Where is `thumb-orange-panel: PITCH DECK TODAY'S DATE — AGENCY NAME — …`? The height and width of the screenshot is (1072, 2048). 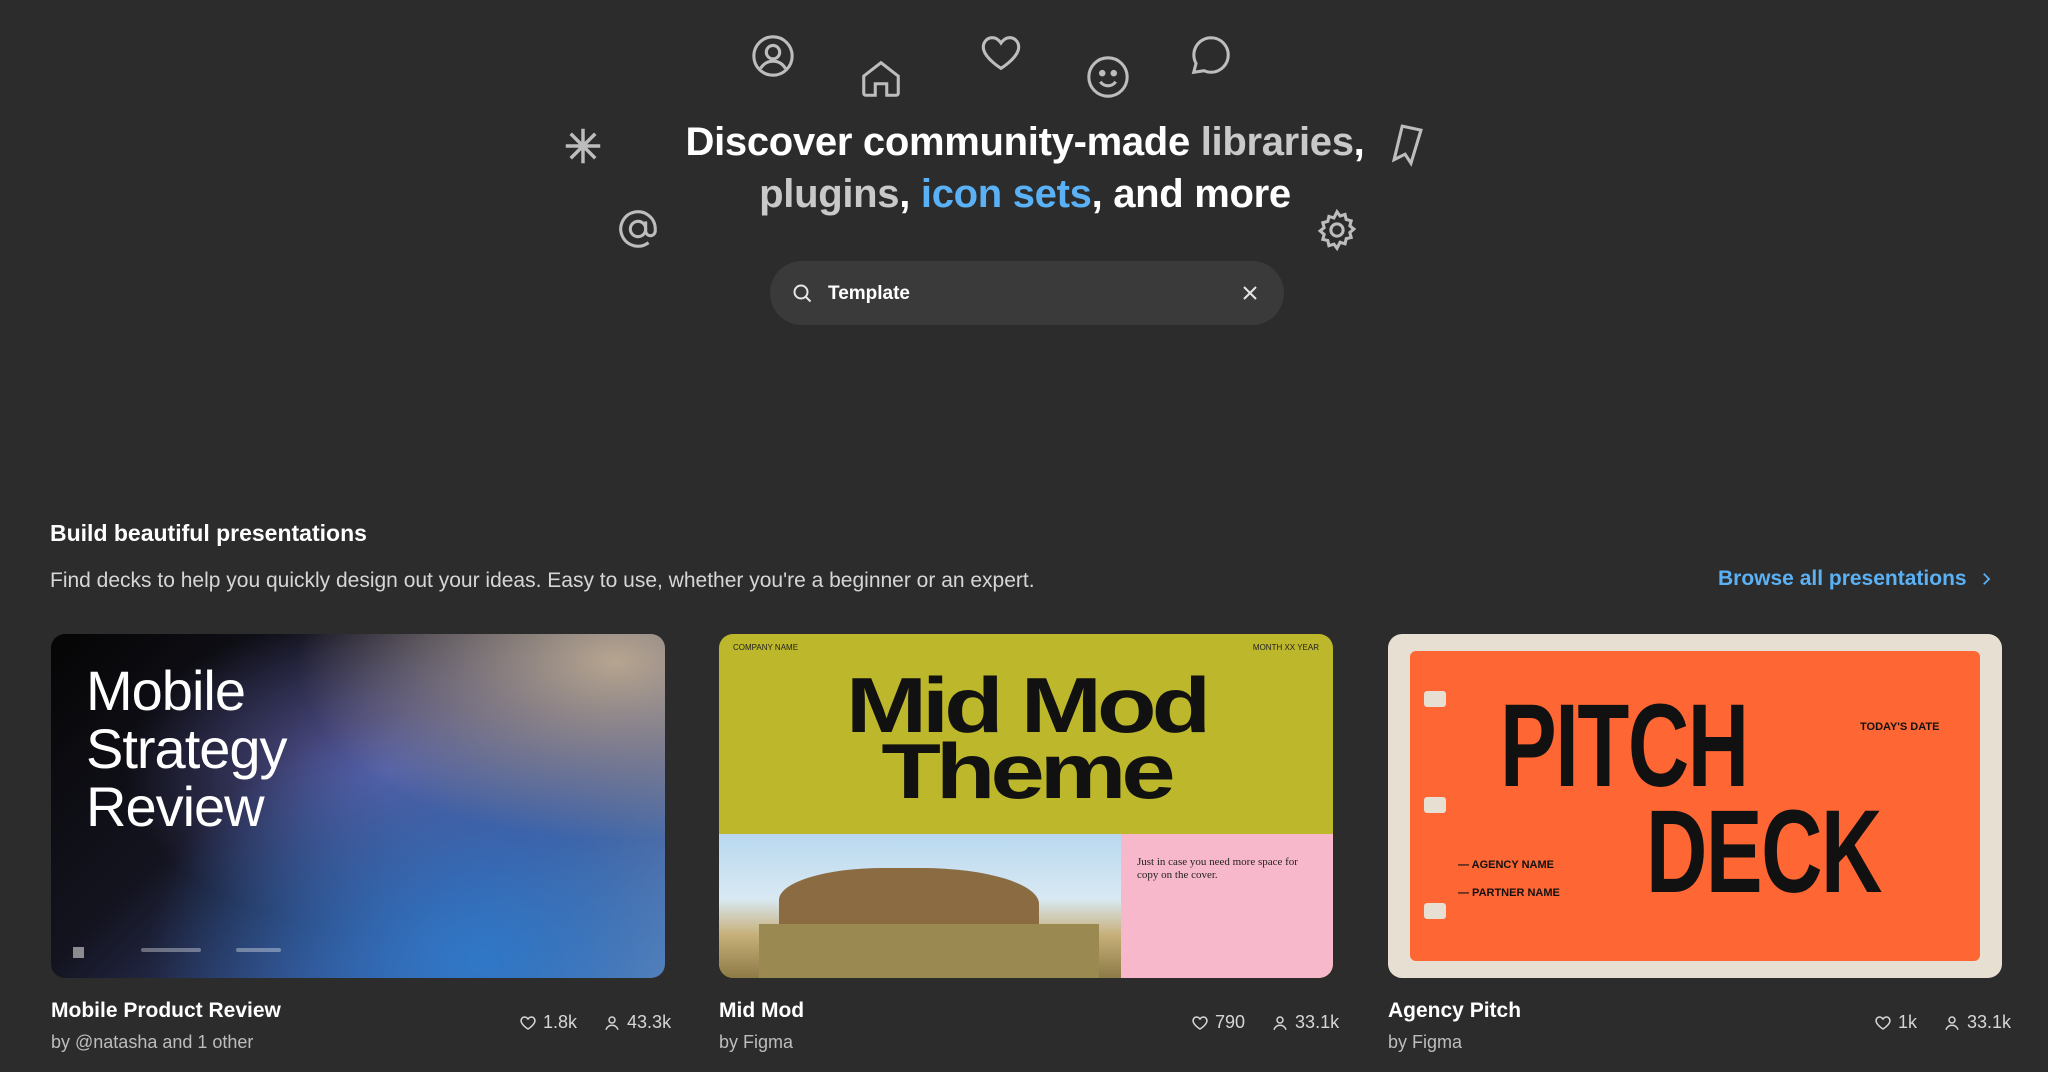 thumb-orange-panel: PITCH DECK TODAY'S DATE — AGENCY NAME — … is located at coordinates (1695, 806).